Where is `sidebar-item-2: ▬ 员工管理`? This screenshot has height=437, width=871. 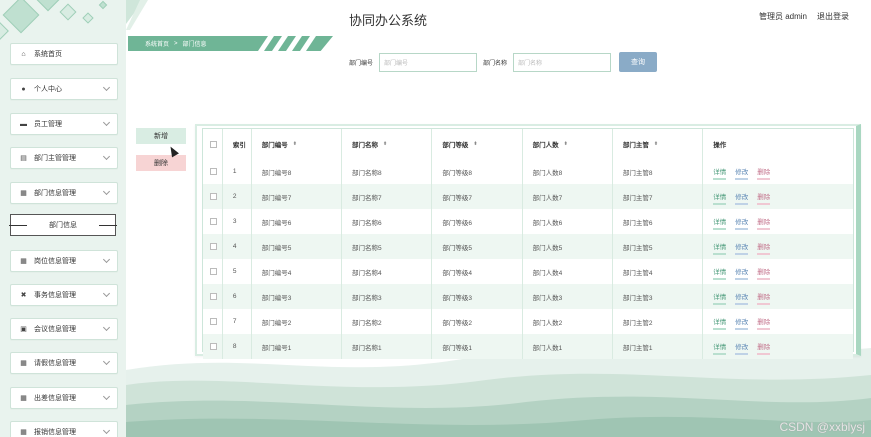 sidebar-item-2: ▬ 员工管理 is located at coordinates (64, 124).